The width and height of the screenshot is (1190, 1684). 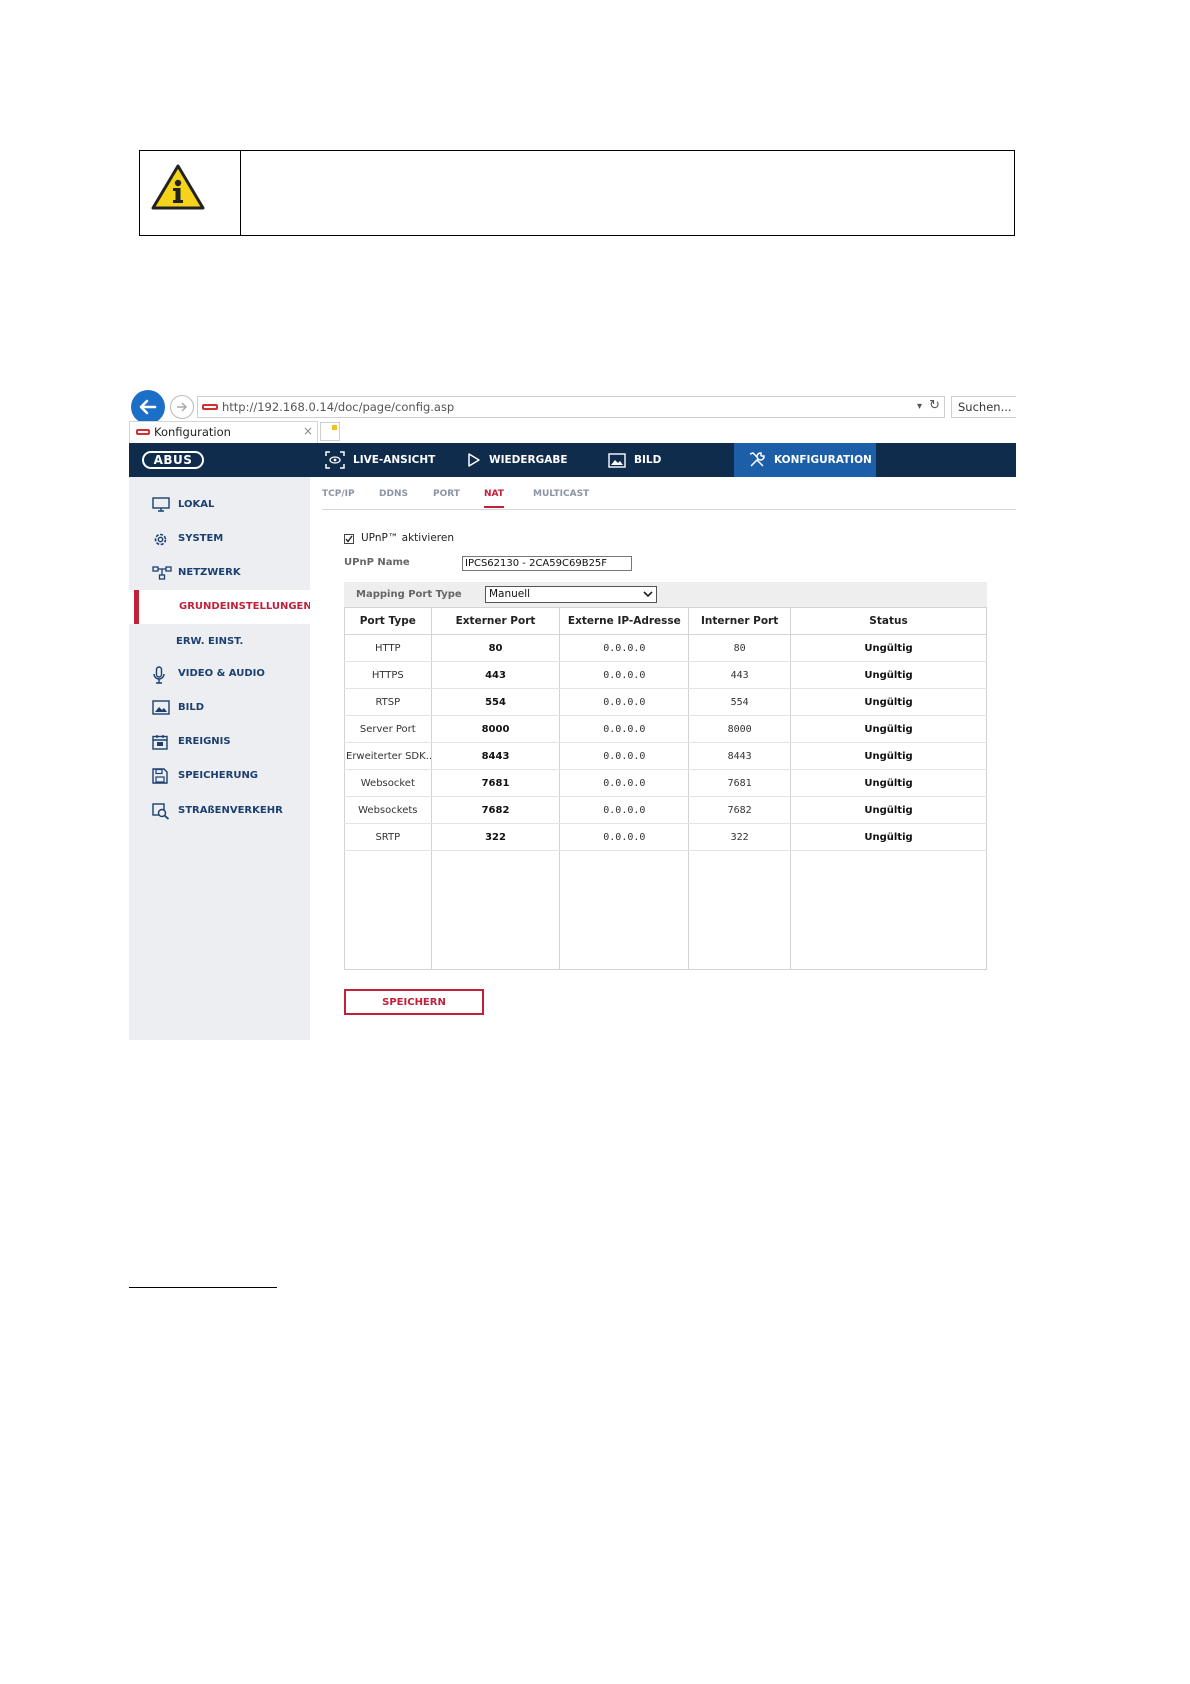 What do you see at coordinates (571, 594) in the screenshot?
I see `mapping-port-type-select: Manuell` at bounding box center [571, 594].